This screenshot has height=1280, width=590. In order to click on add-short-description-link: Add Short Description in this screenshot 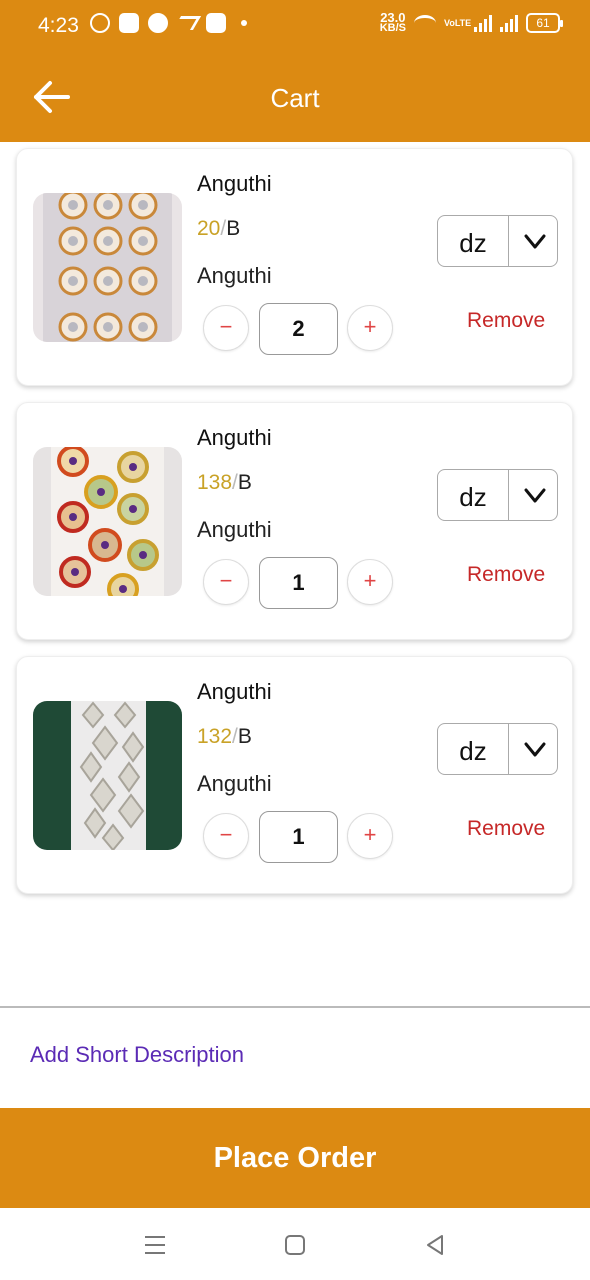, I will do `click(137, 1055)`.